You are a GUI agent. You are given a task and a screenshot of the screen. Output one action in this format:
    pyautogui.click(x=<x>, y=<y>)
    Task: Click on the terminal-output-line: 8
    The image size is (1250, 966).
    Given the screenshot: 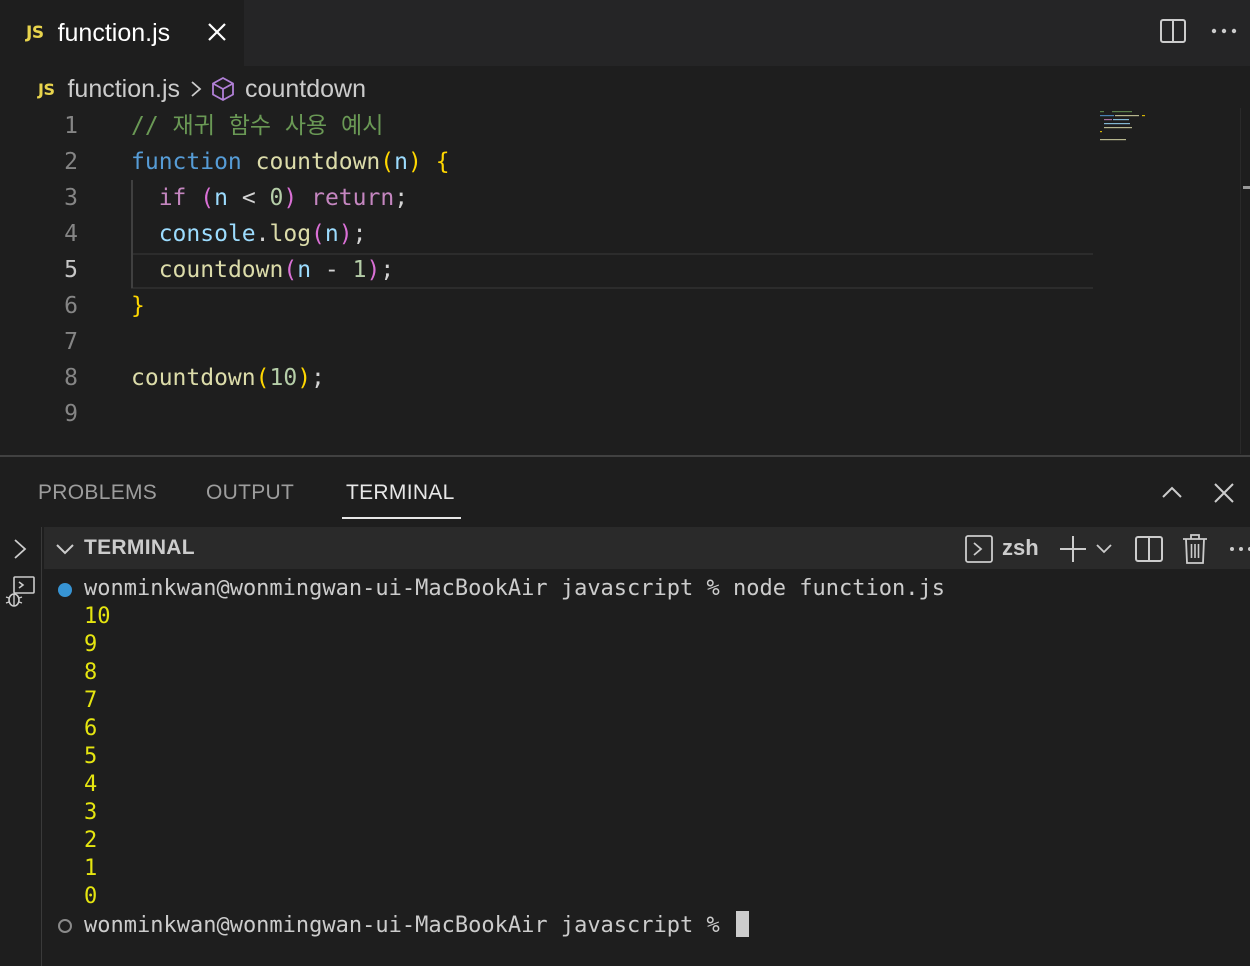 What is the action you would take?
    pyautogui.click(x=91, y=672)
    